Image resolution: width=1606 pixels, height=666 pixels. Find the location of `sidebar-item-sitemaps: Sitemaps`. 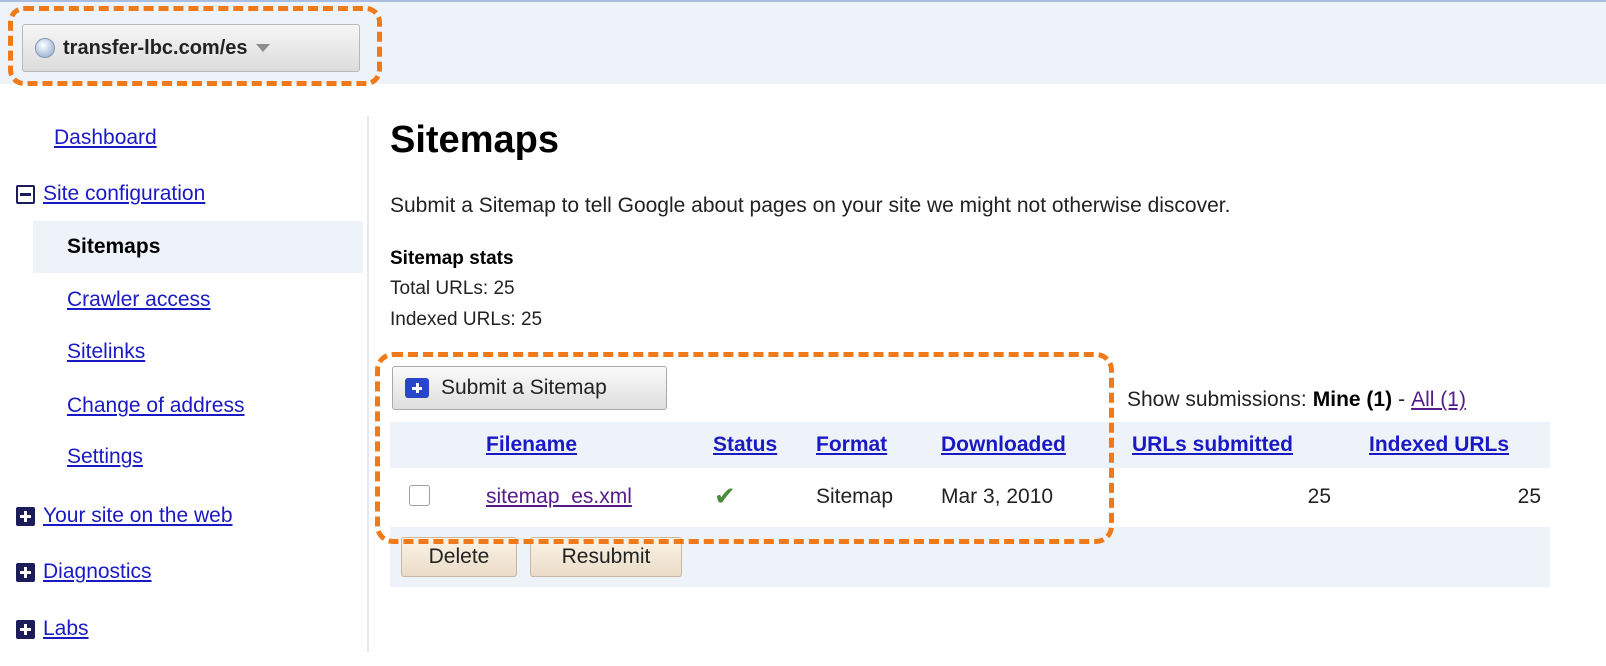

sidebar-item-sitemaps: Sitemaps is located at coordinates (198, 247).